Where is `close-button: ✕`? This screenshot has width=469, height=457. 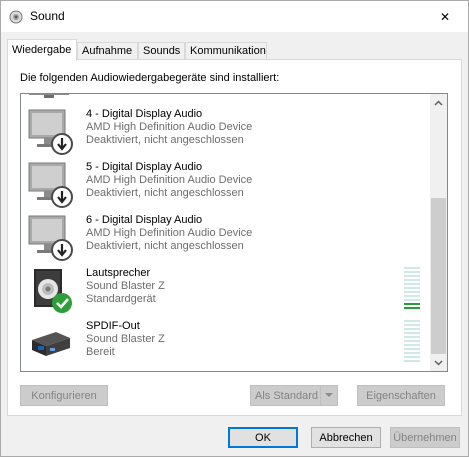 close-button: ✕ is located at coordinates (445, 16).